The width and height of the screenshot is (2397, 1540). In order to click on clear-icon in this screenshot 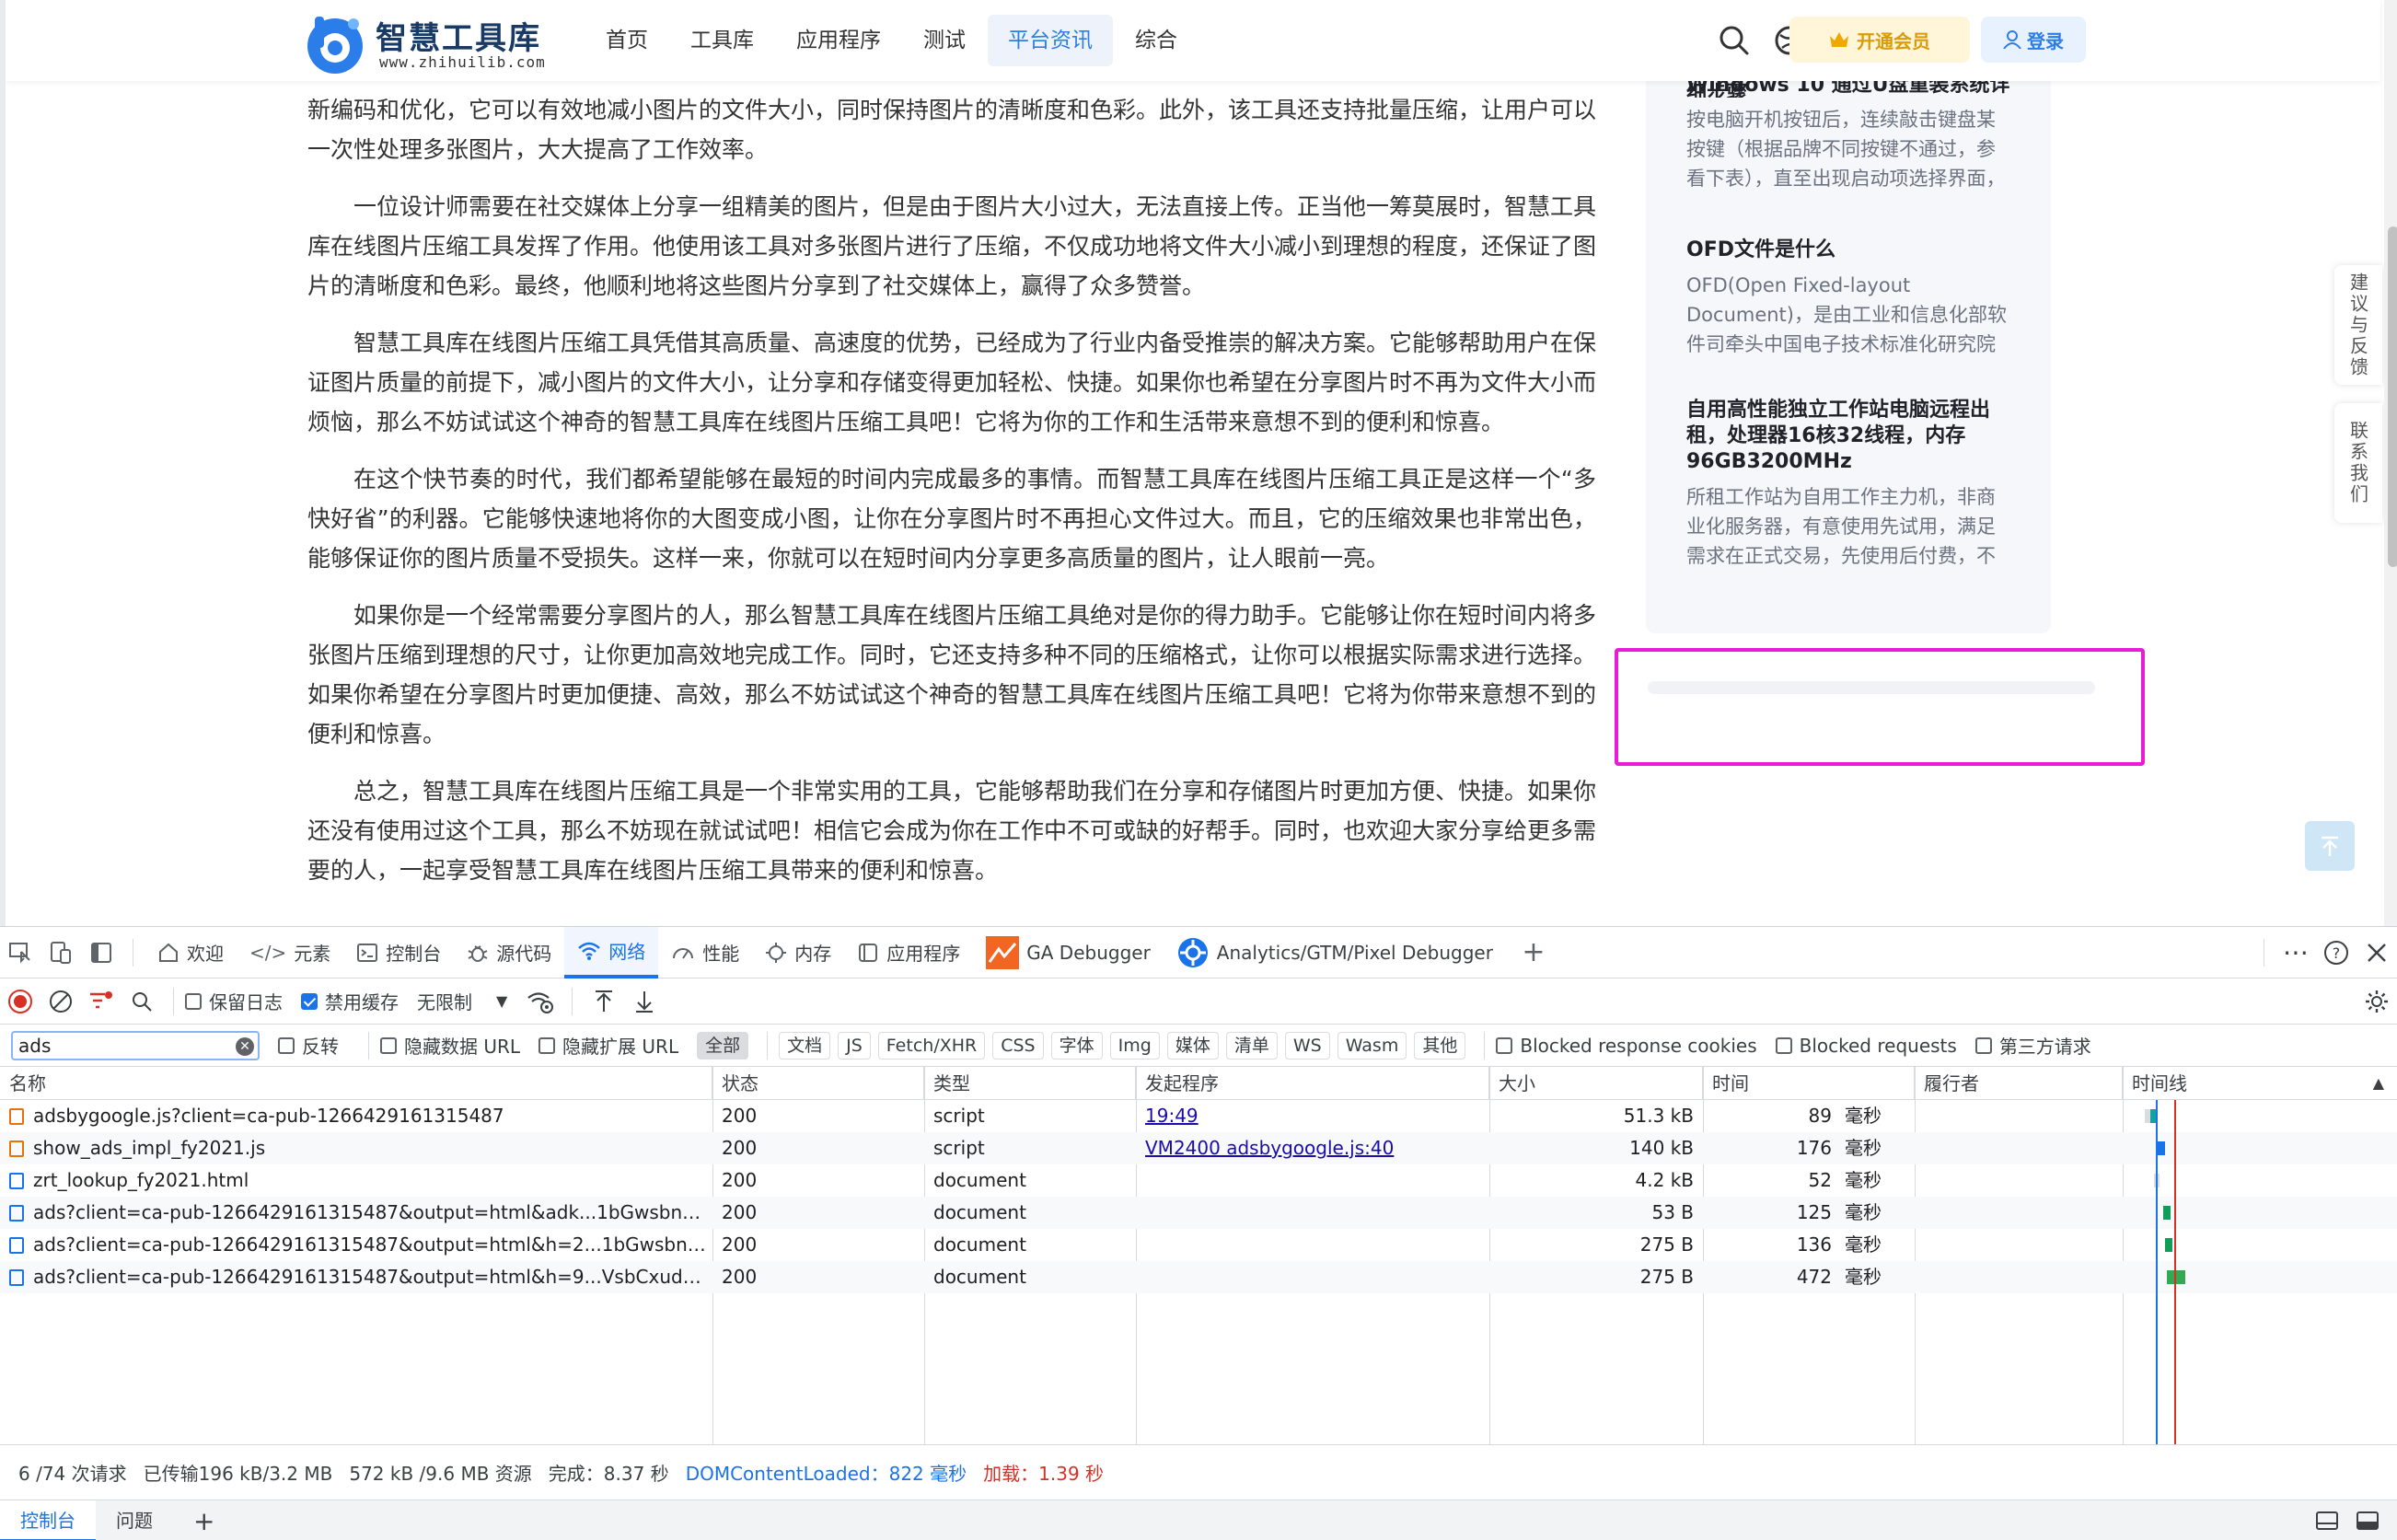, I will do `click(61, 1002)`.